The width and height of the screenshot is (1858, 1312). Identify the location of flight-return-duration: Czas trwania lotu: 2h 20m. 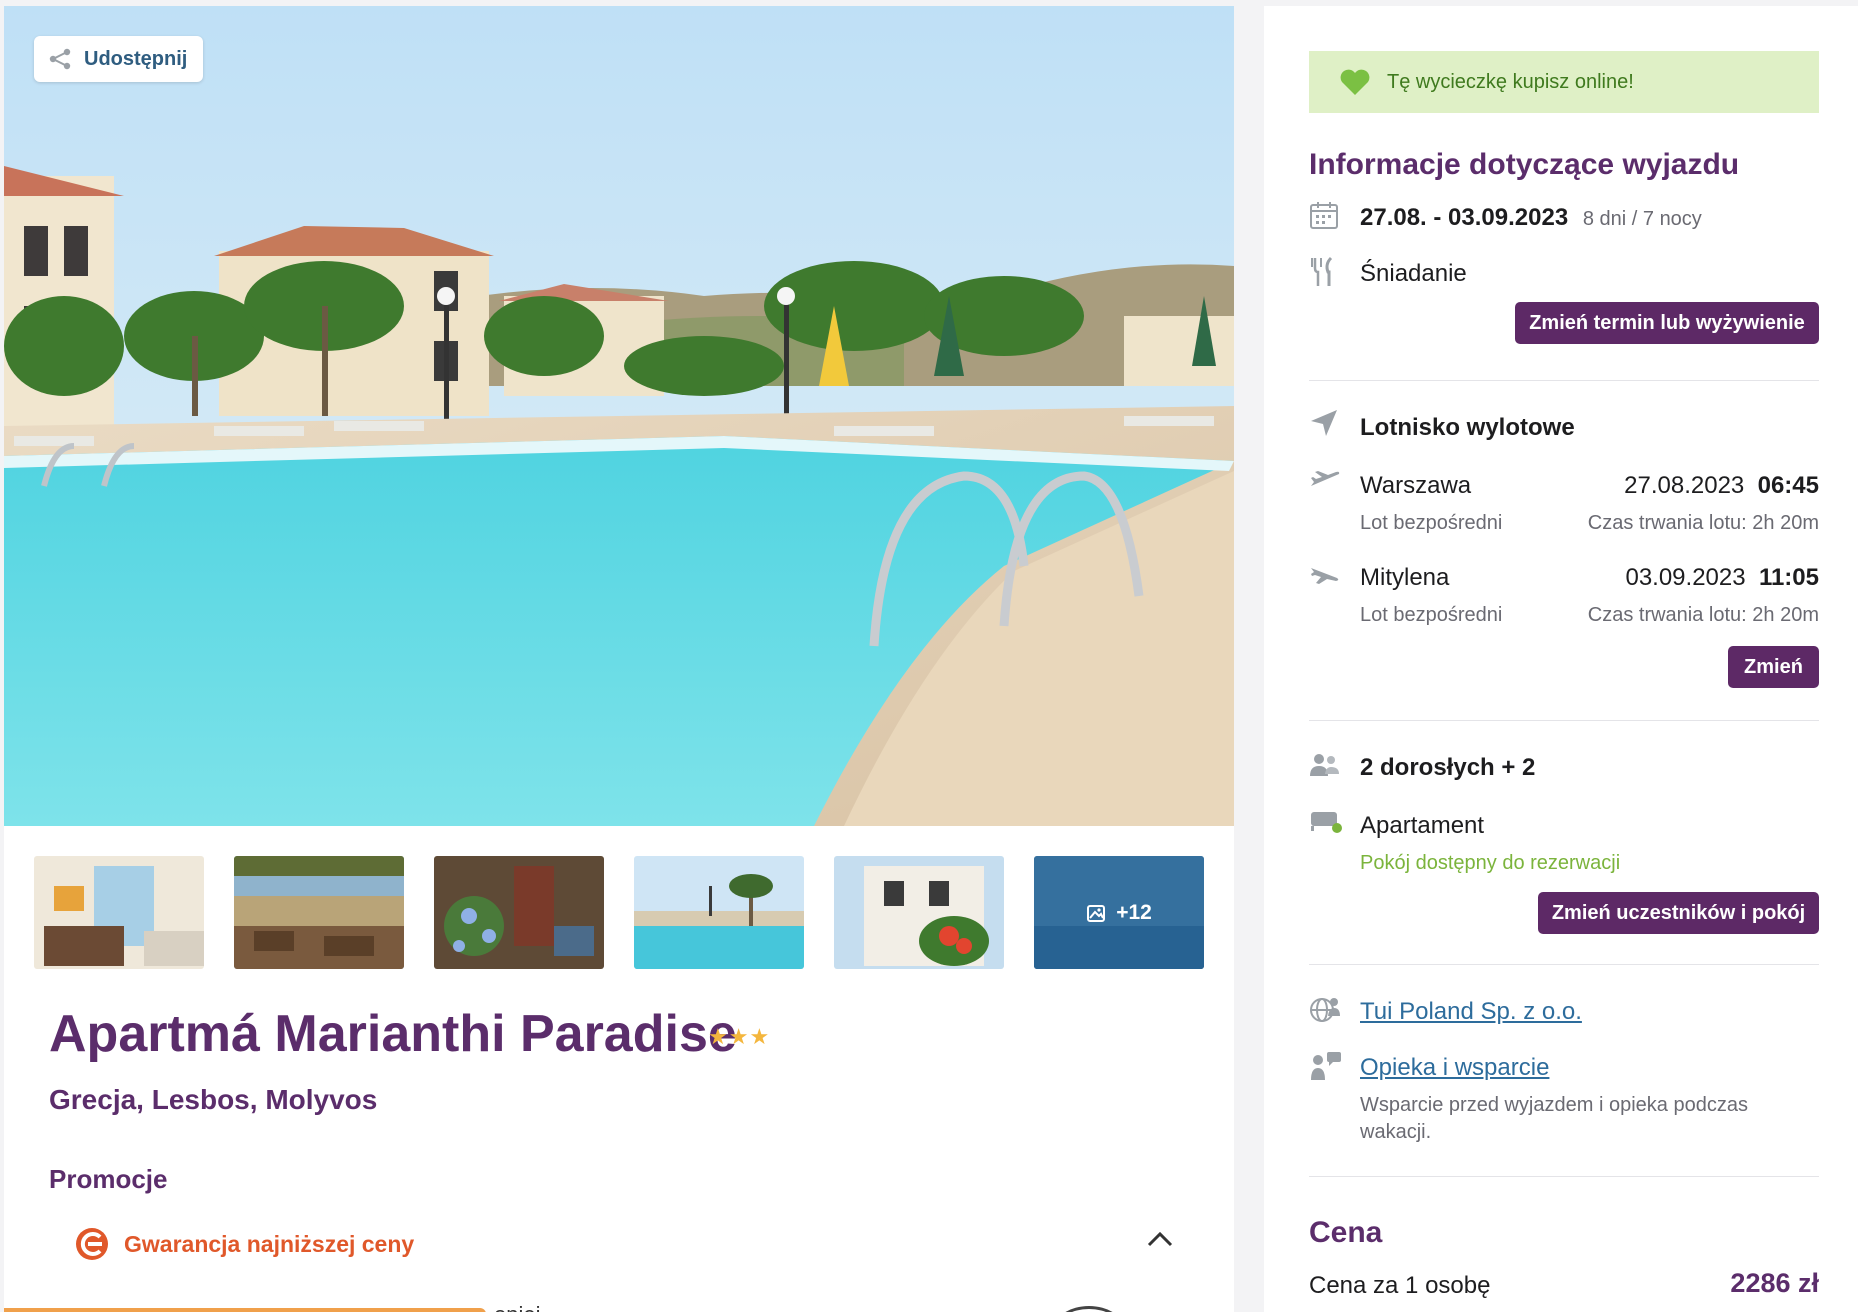
(1703, 615).